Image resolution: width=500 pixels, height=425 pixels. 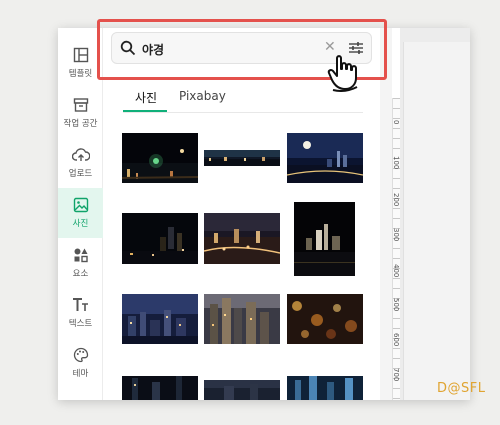 I want to click on tab-pixabay: Pixabay, so click(x=202, y=96).